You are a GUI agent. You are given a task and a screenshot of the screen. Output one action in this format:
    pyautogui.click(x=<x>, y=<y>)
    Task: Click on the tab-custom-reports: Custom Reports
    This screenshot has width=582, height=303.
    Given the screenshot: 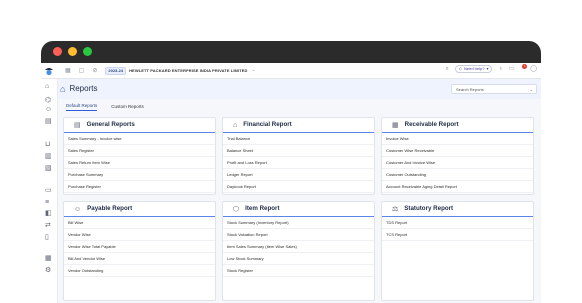 What is the action you would take?
    pyautogui.click(x=127, y=108)
    